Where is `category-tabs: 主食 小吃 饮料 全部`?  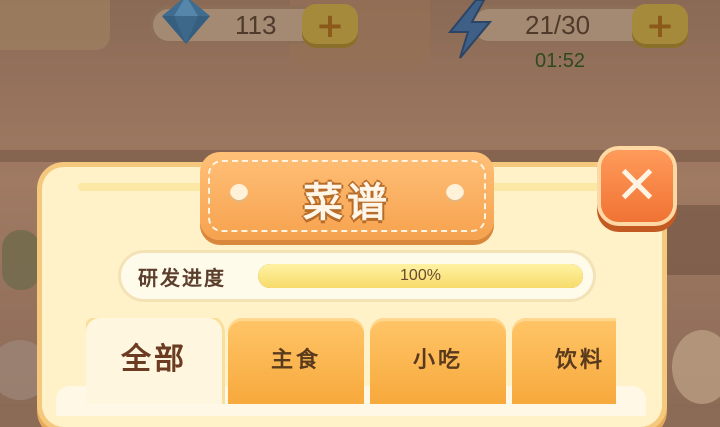 category-tabs: 主食 小吃 饮料 全部 is located at coordinates (351, 361).